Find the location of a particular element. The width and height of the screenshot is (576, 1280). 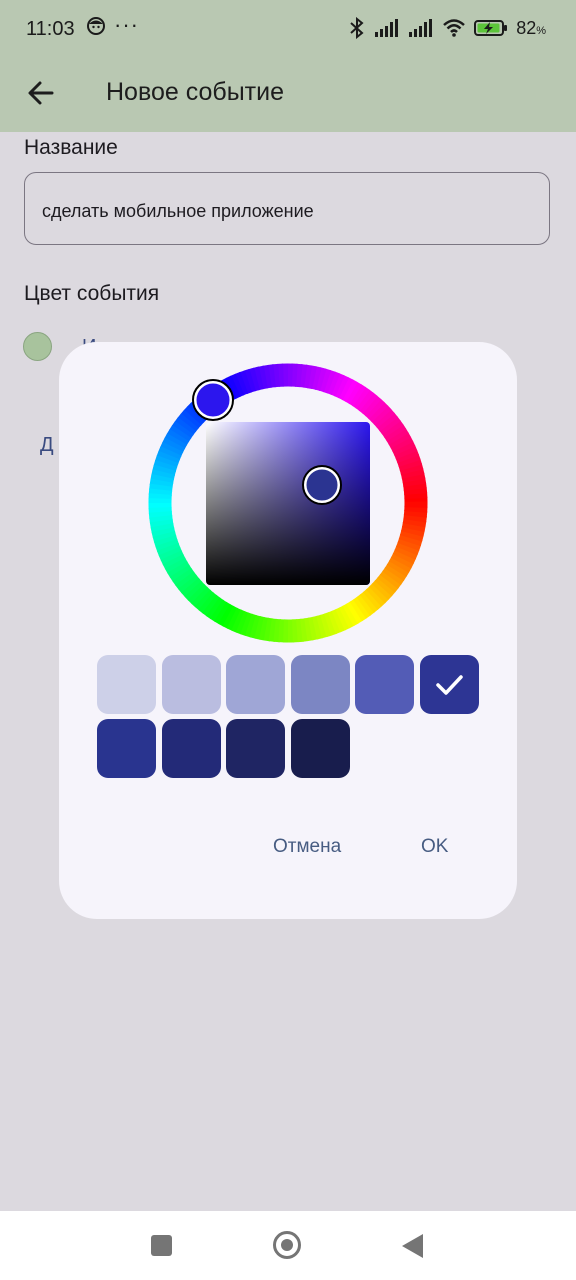

bluetooth-icon is located at coordinates (357, 28).